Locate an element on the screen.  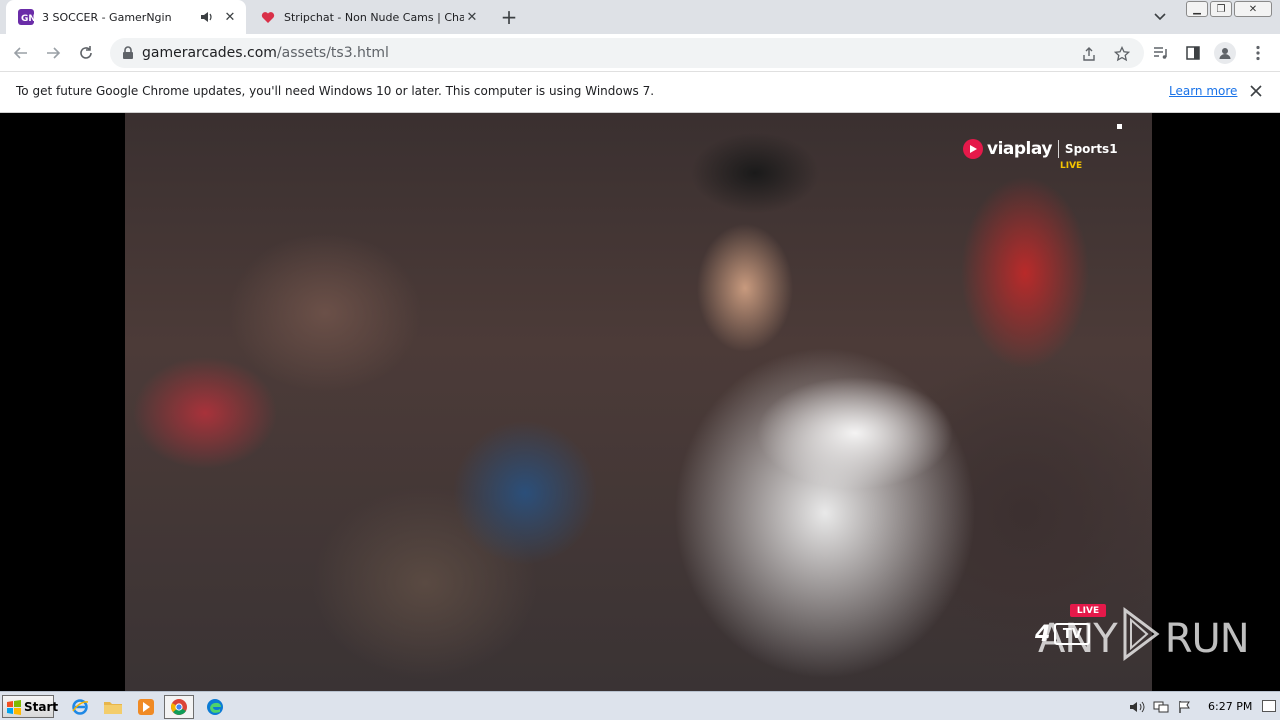
watermark-play-icon is located at coordinates (1141, 639).